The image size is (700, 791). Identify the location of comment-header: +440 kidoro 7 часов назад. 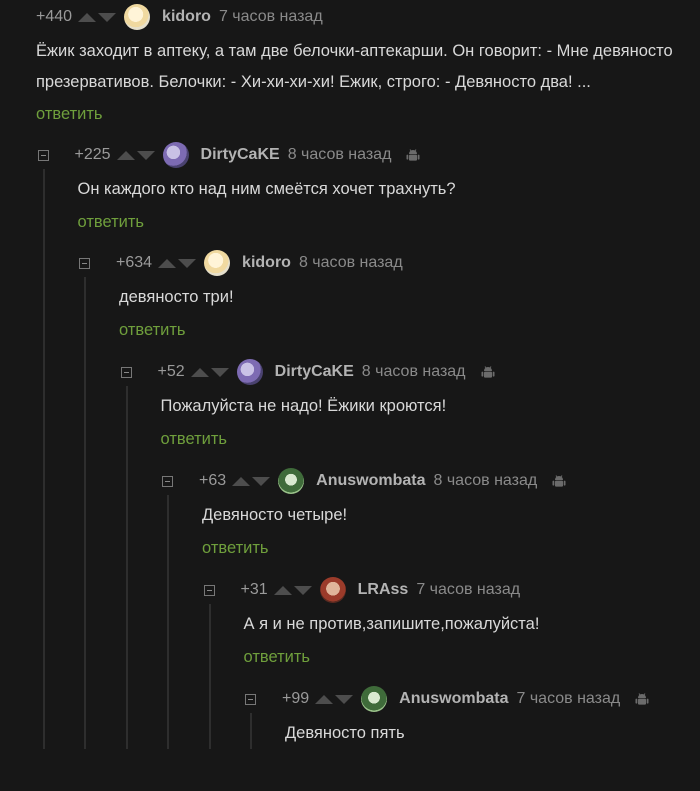
(186, 17).